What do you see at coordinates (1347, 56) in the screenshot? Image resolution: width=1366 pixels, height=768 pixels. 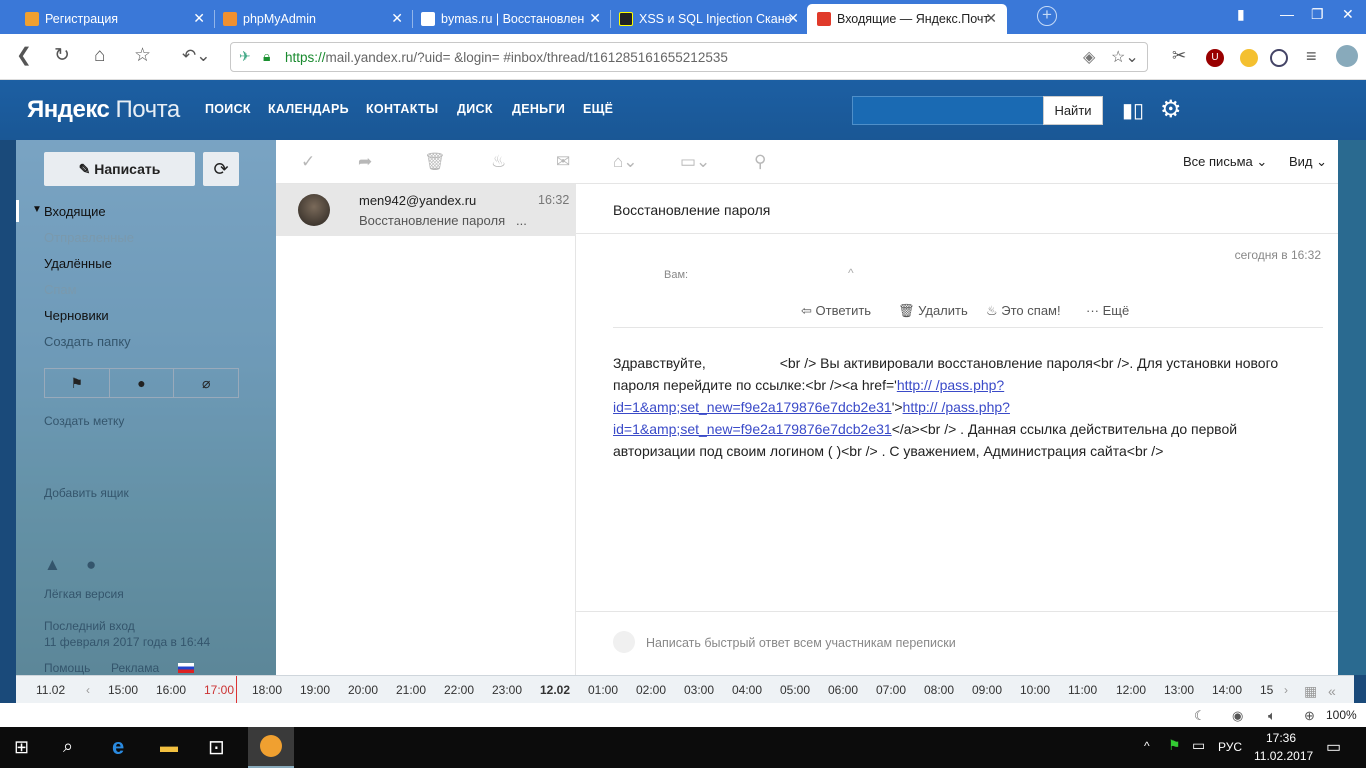 I see `profile-avatar-icon` at bounding box center [1347, 56].